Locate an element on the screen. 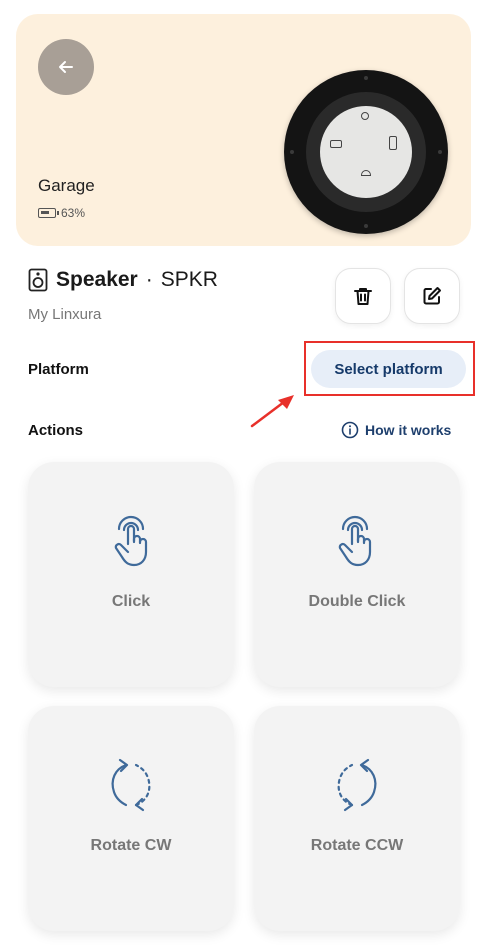 Image resolution: width=479 pixels, height=947 pixels. edit-icon is located at coordinates (432, 296).